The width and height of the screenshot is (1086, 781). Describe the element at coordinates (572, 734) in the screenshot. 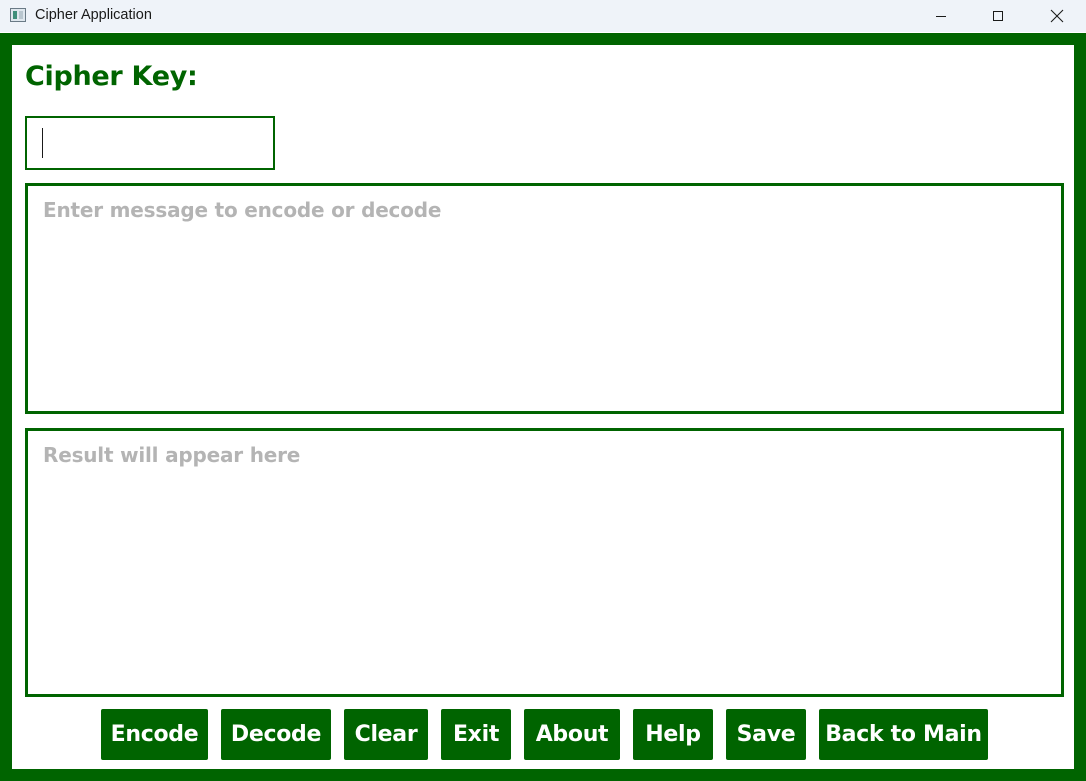

I see `about-button: About` at that location.